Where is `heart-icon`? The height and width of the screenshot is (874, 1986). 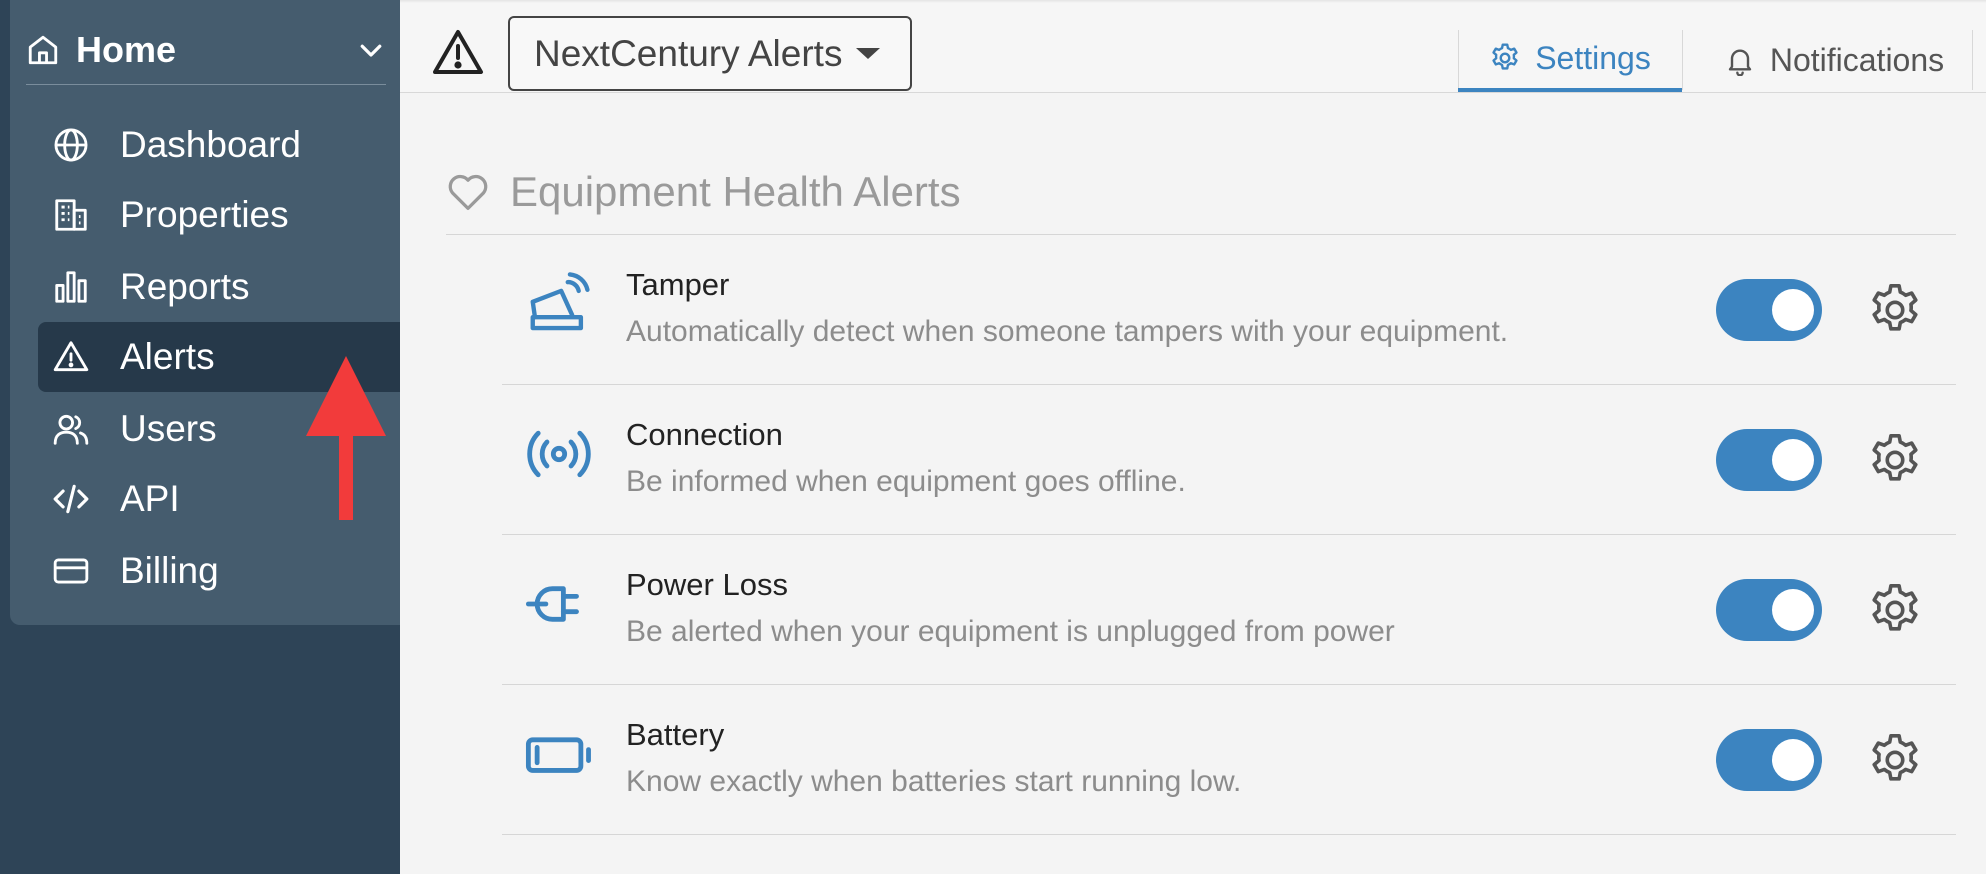
heart-icon is located at coordinates (468, 192).